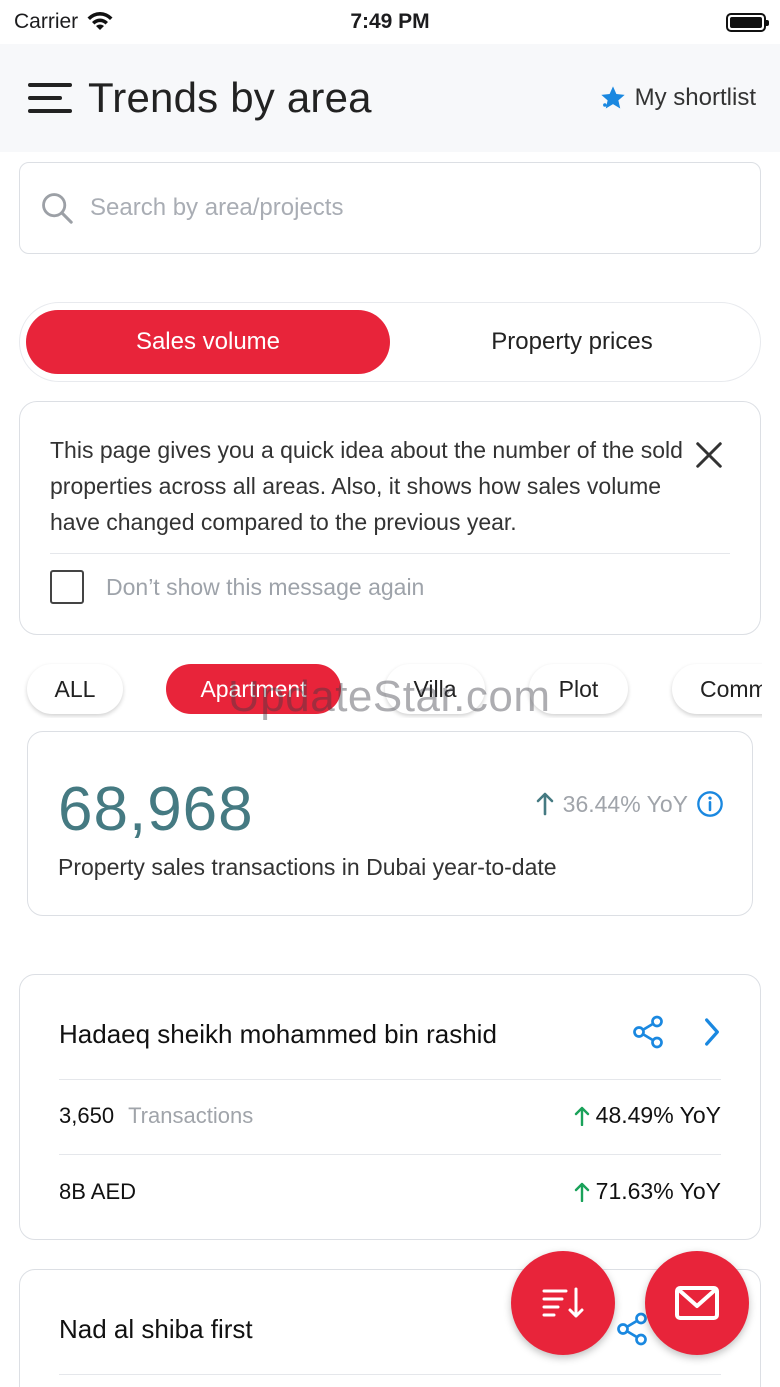 This screenshot has height=1387, width=780. Describe the element at coordinates (278, 1034) in the screenshot. I see `area-name: Hadaeq sheikh mohammed bin rashid` at that location.